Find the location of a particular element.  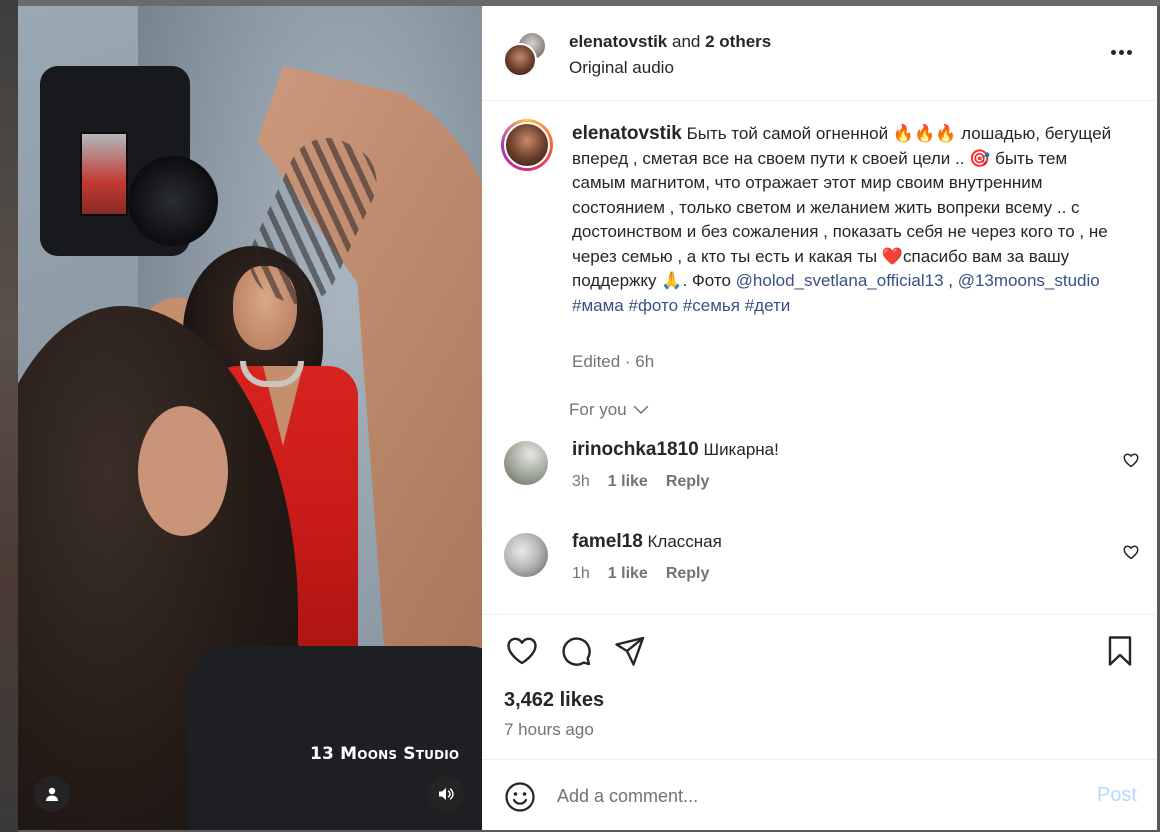

comment-body: irinochka1810 Шикарна! 3h 1 like Reply is located at coordinates (675, 465).